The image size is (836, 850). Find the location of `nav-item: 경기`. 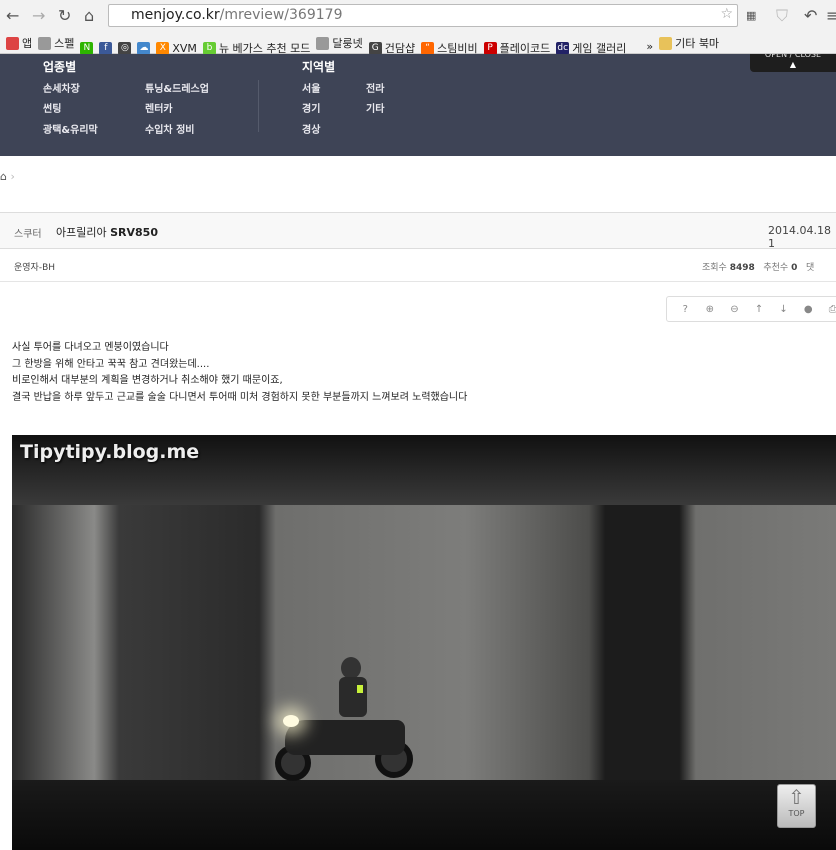

nav-item: 경기 is located at coordinates (311, 107).